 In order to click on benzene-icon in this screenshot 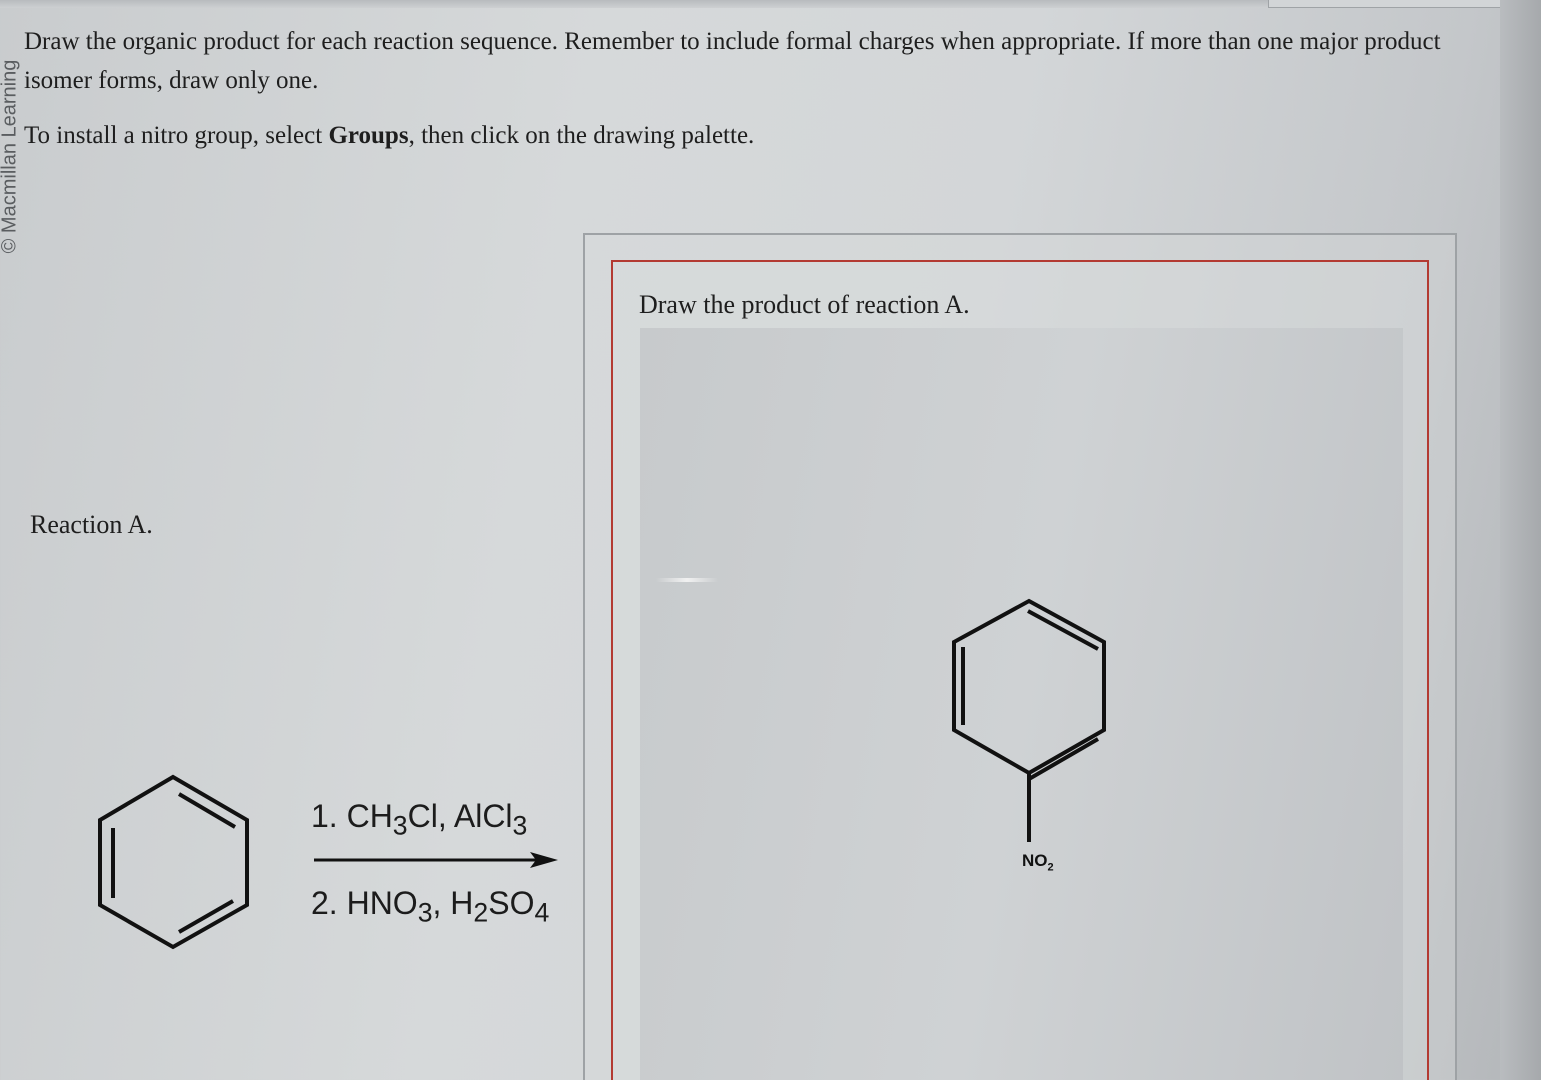, I will do `click(173, 862)`.